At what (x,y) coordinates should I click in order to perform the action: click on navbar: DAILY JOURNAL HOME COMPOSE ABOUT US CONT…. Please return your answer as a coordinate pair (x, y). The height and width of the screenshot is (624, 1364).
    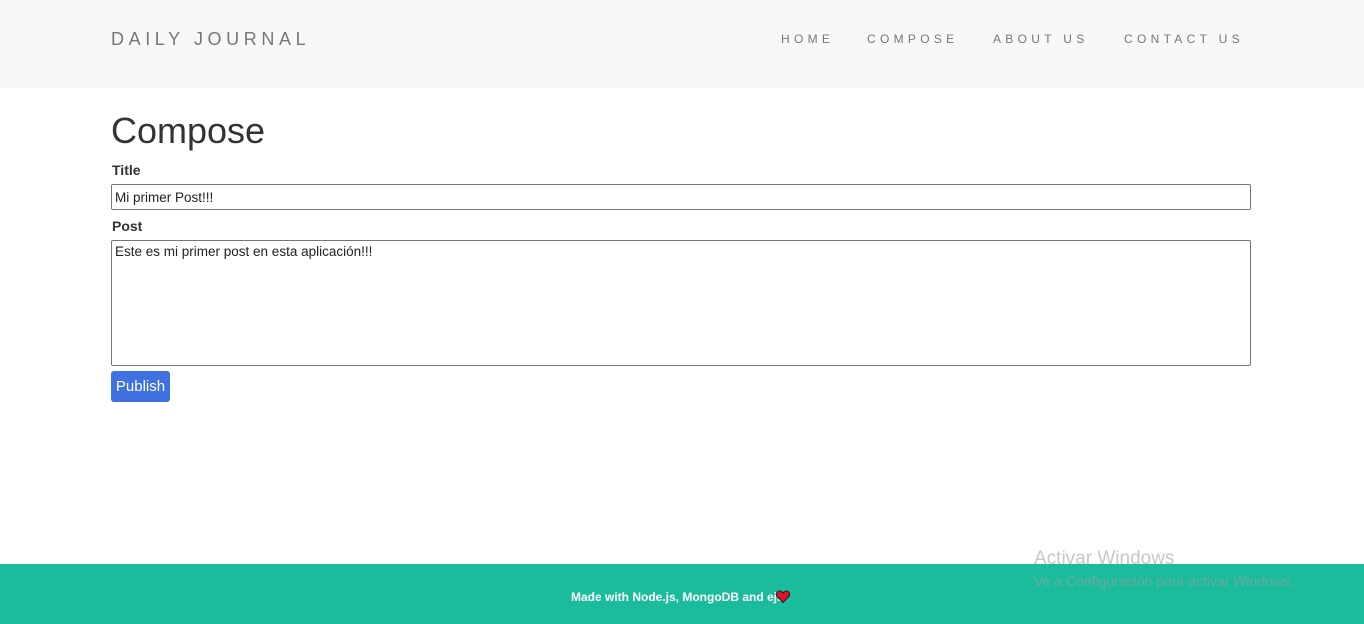
    Looking at the image, I should click on (682, 44).